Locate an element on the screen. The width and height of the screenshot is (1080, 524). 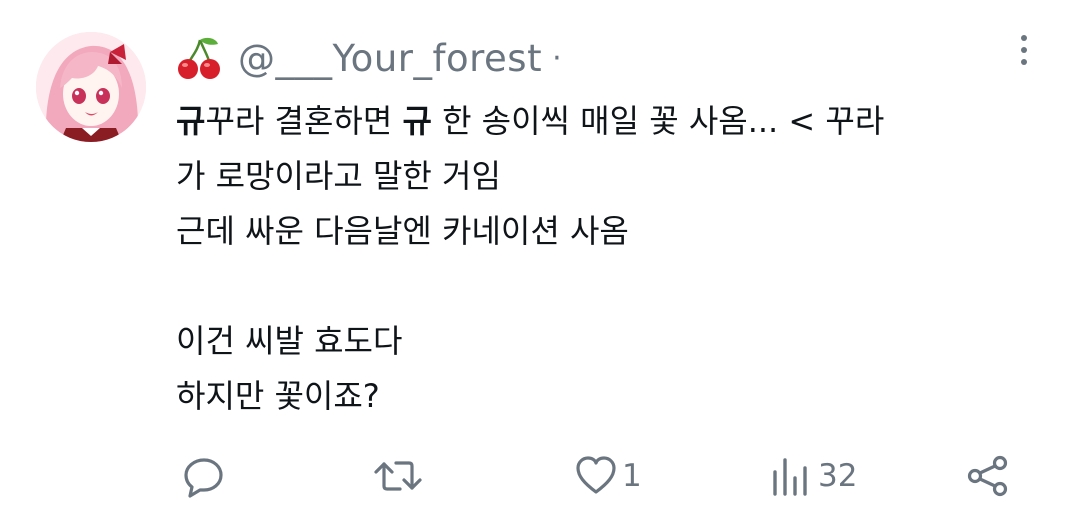
avatar-image is located at coordinates (91, 87).